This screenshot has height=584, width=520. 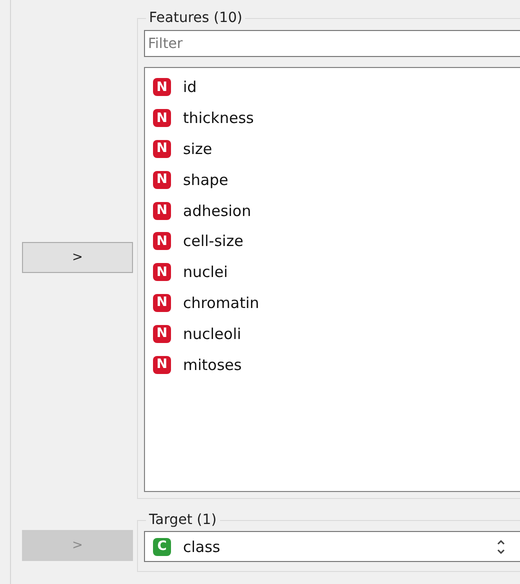 What do you see at coordinates (336, 87) in the screenshot?
I see `feature-item: N id` at bounding box center [336, 87].